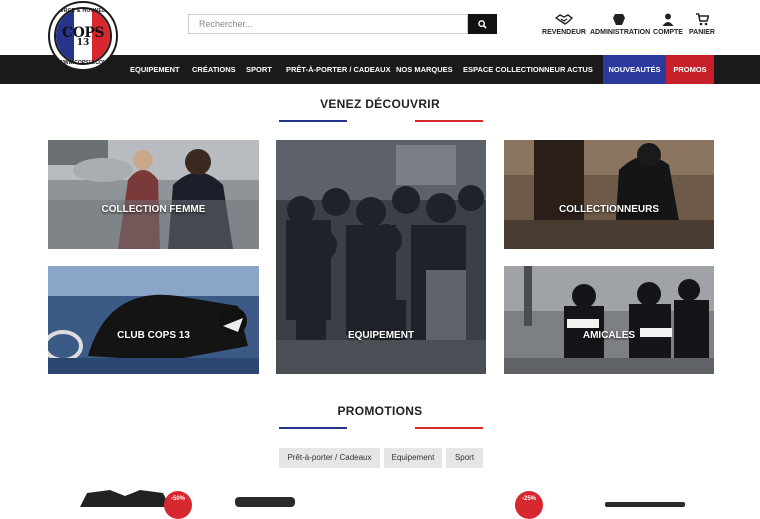 This screenshot has height=519, width=760. Describe the element at coordinates (645, 503) in the screenshot. I see `product-image-case` at that location.